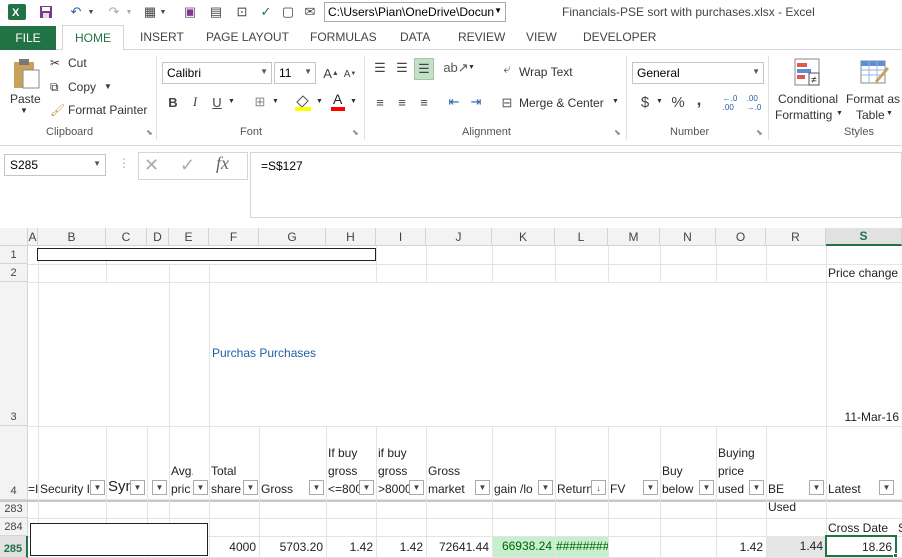 The width and height of the screenshot is (902, 558). What do you see at coordinates (76, 12) in the screenshot?
I see `undo-icon: ↶` at bounding box center [76, 12].